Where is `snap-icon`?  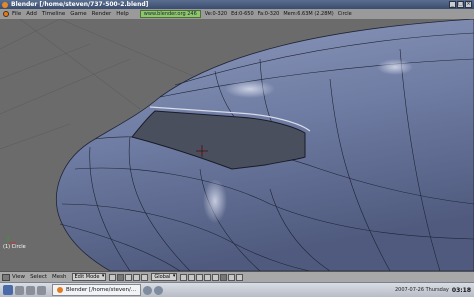 snap-icon is located at coordinates (240, 277).